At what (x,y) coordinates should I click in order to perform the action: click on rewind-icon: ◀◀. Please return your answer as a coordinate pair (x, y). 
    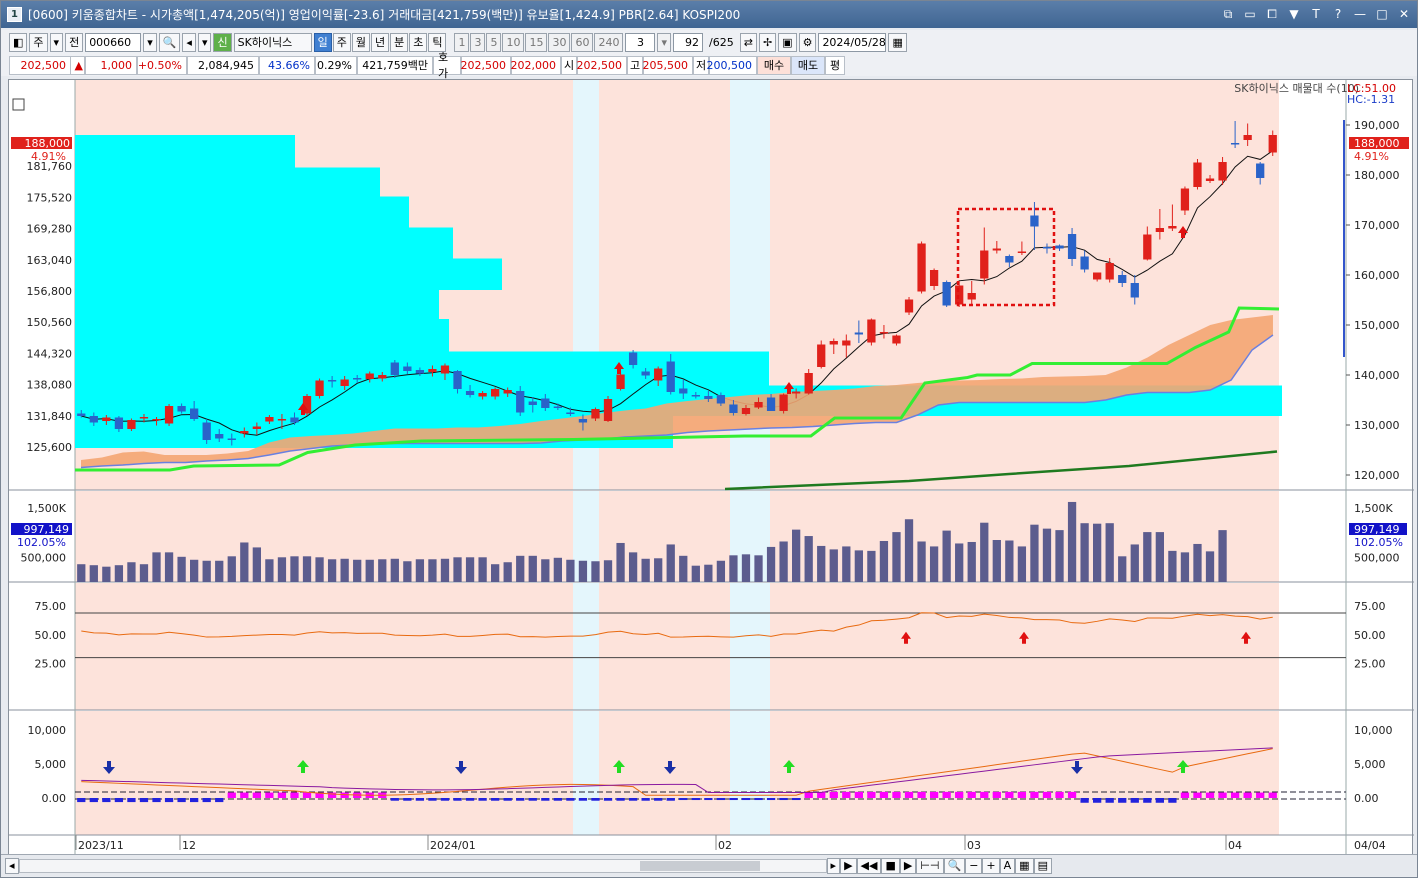
    Looking at the image, I should click on (869, 865).